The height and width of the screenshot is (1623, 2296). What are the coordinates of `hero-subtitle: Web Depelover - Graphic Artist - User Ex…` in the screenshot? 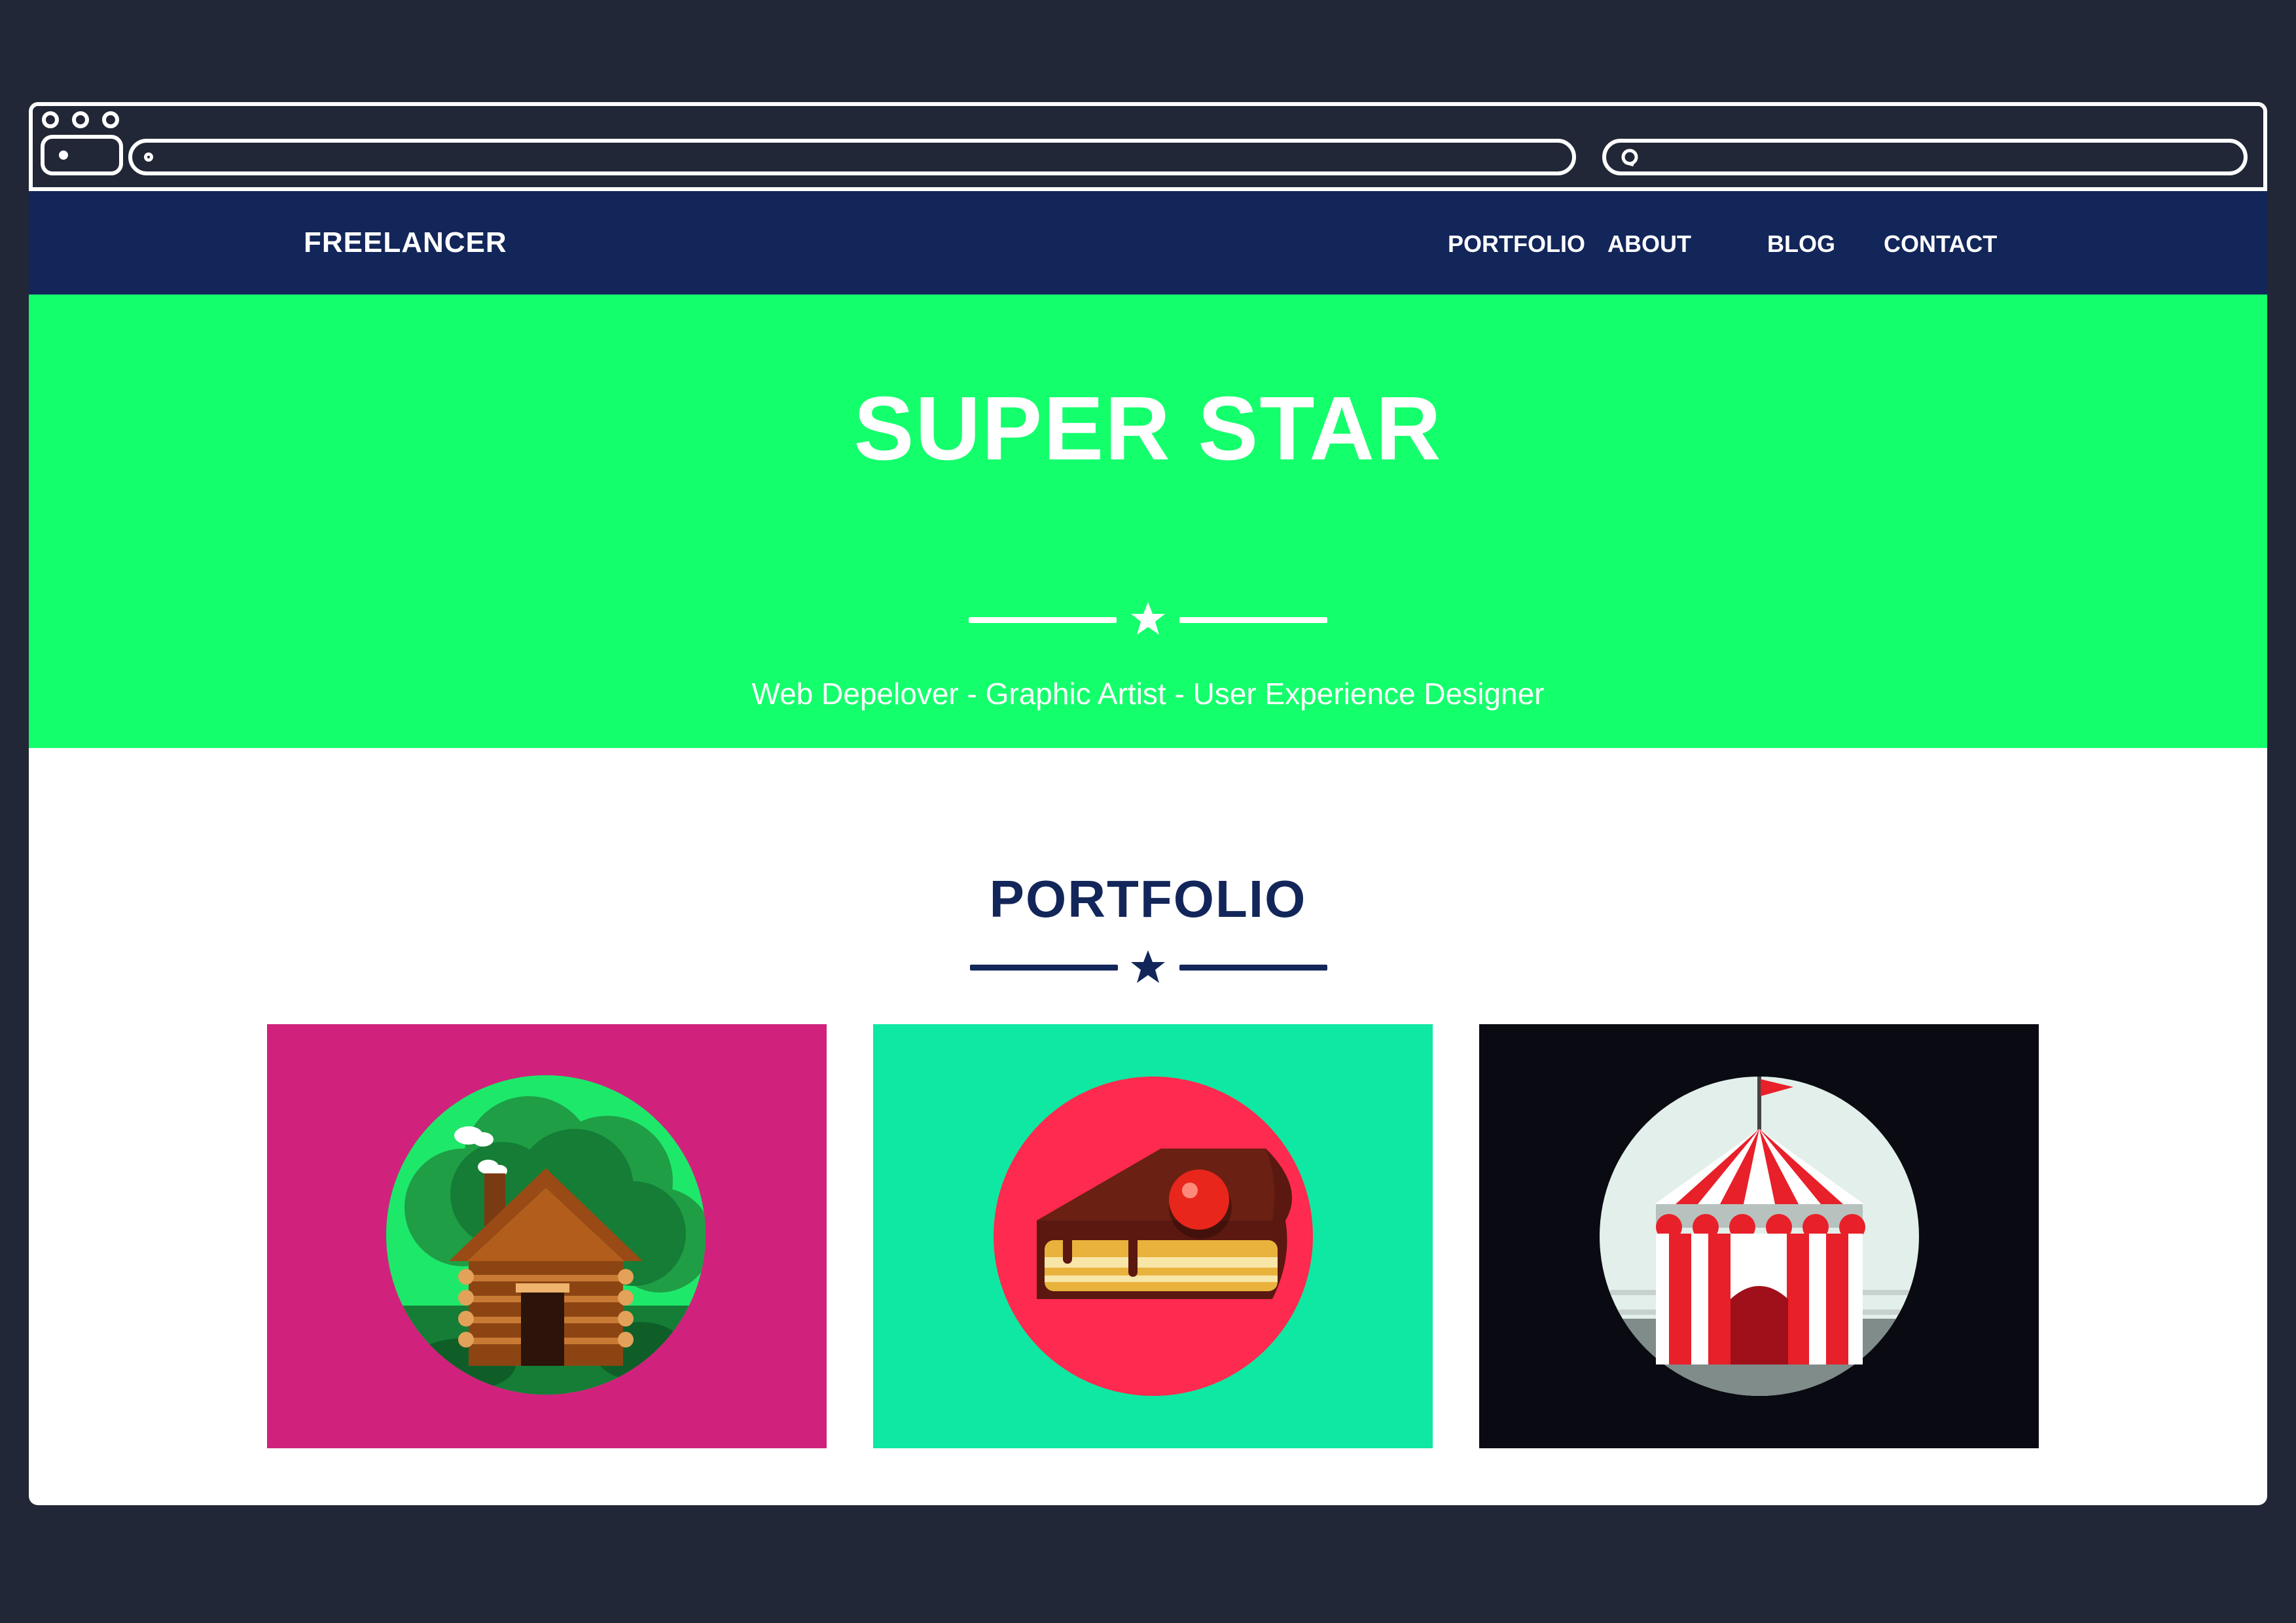 It's located at (1148, 694).